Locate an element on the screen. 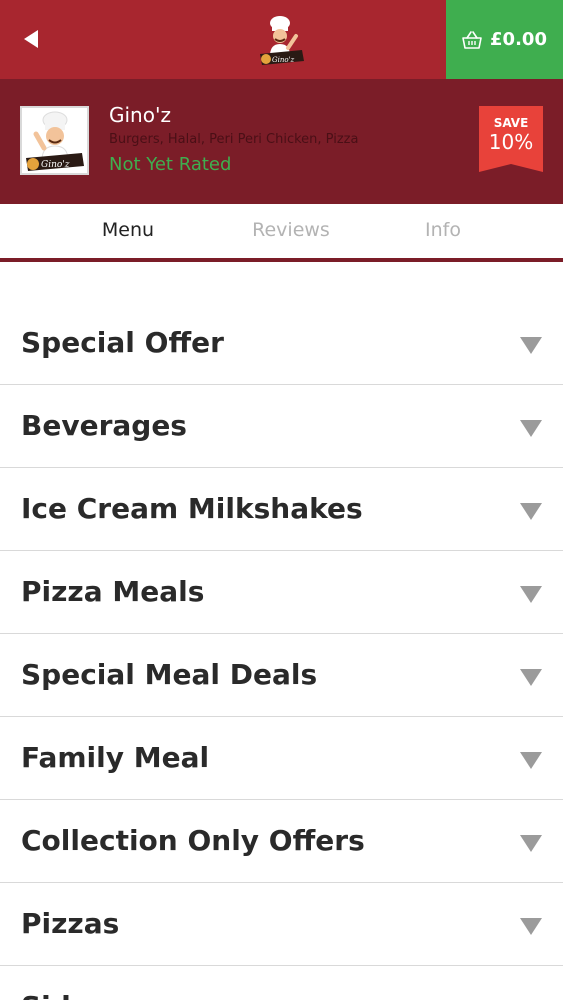 This screenshot has width=563, height=1000. menu-category: Special Offer is located at coordinates (281, 343).